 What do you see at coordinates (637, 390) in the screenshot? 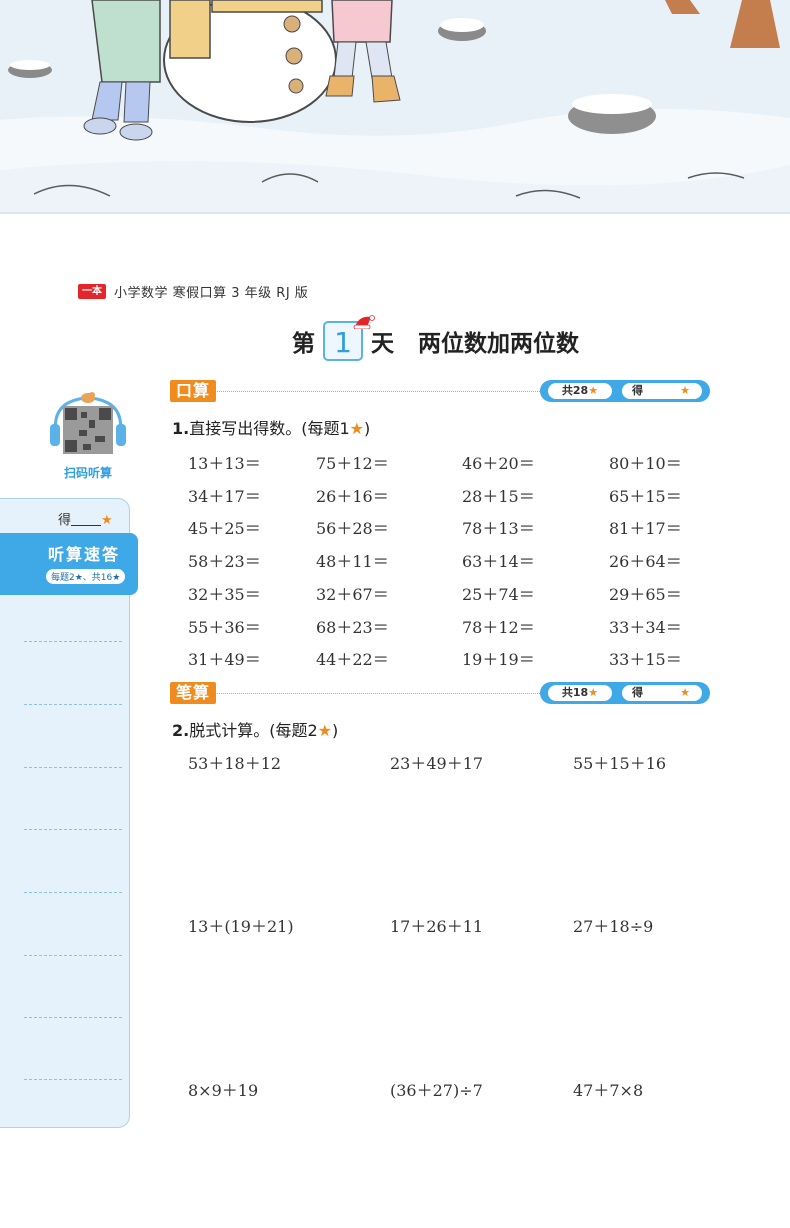
I see `section-oral-get-label: 得` at bounding box center [637, 390].